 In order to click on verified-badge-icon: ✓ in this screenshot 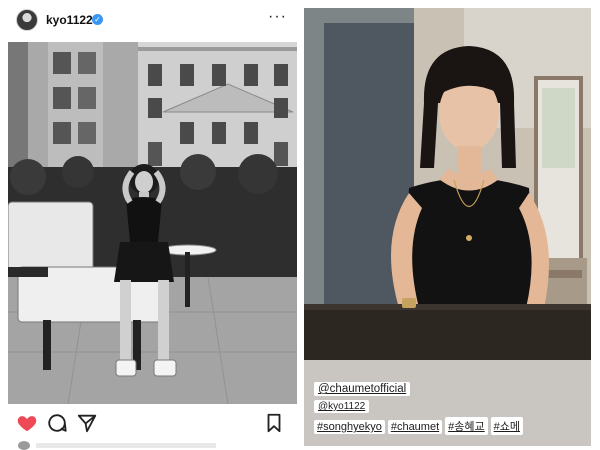, I will do `click(97, 19)`.